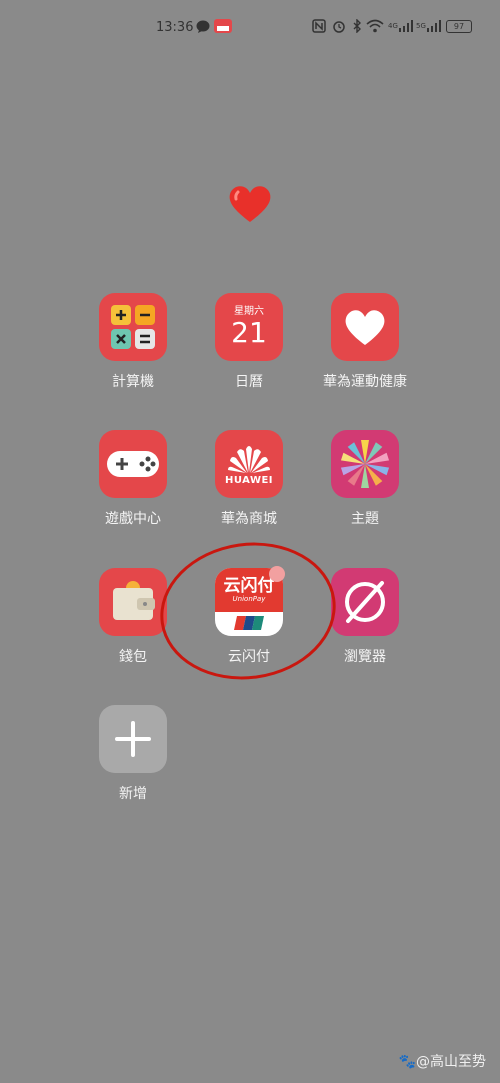 The image size is (500, 1083). What do you see at coordinates (451, 1062) in the screenshot?
I see `watermark-text: @高山至势` at bounding box center [451, 1062].